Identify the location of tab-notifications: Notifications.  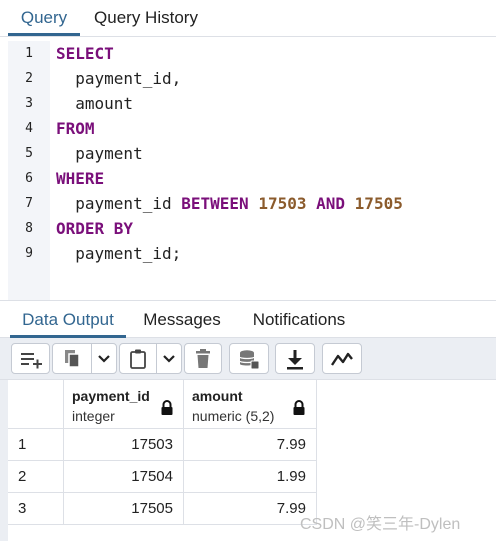
(299, 319).